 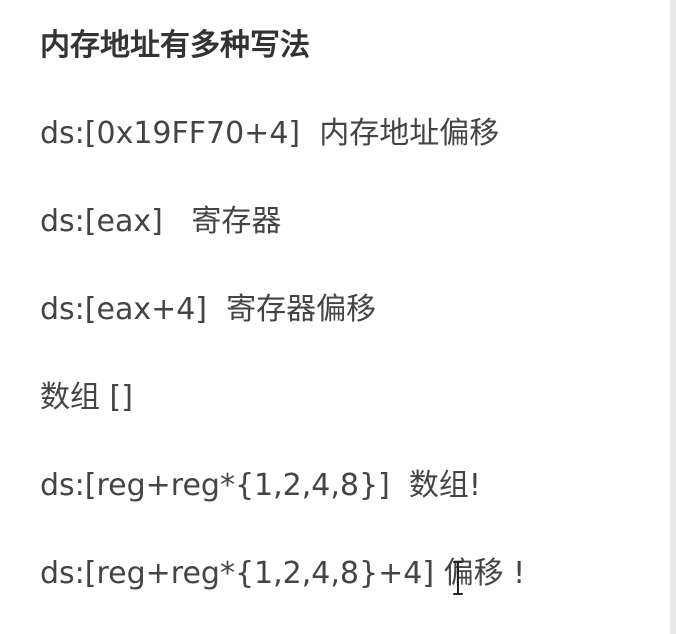 What do you see at coordinates (458, 578) in the screenshot?
I see `text-cursor-icon` at bounding box center [458, 578].